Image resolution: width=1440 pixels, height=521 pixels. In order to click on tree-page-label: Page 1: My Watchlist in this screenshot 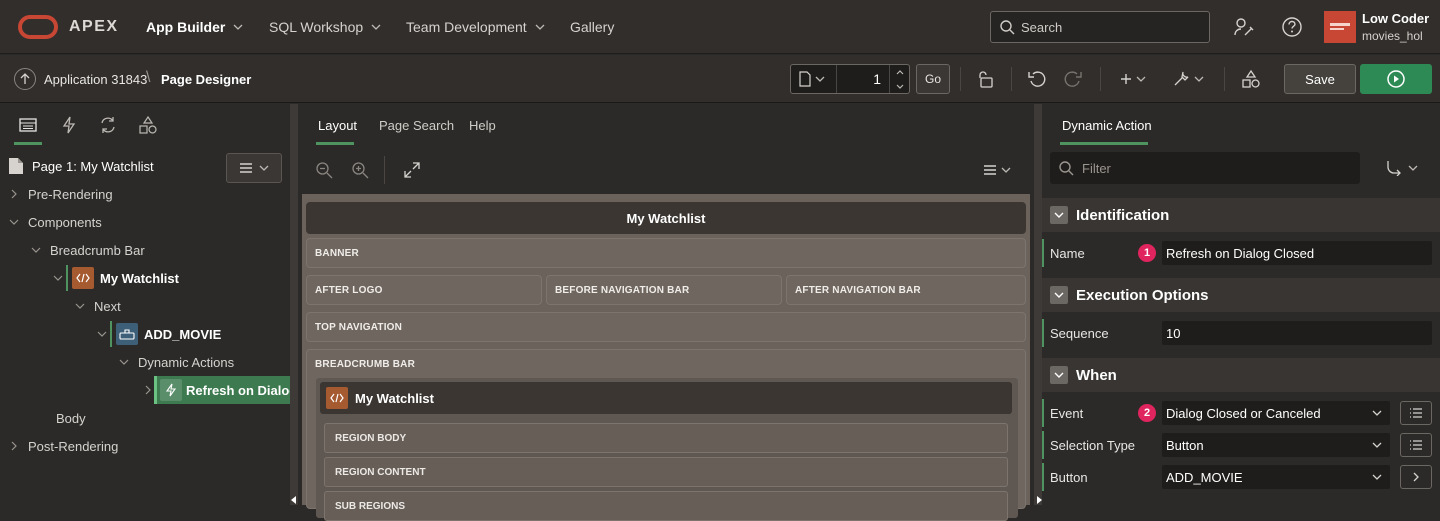, I will do `click(93, 166)`.